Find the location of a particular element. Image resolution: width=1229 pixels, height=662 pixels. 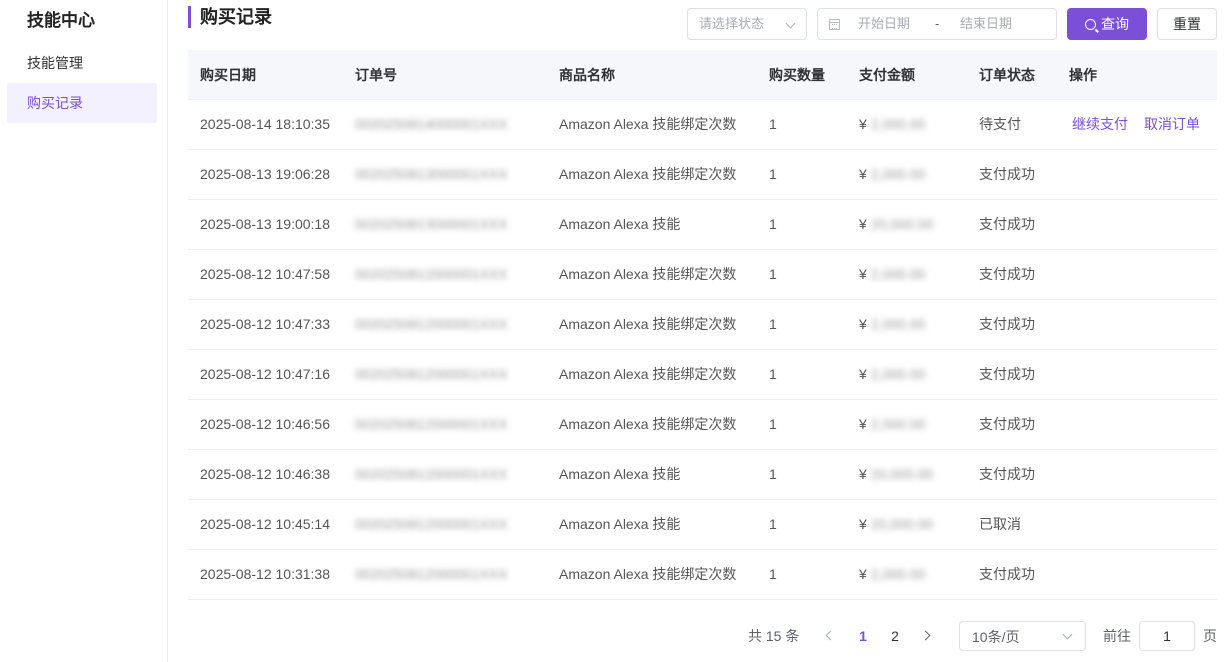

continue-payment-link: 继续支付 is located at coordinates (1100, 124).